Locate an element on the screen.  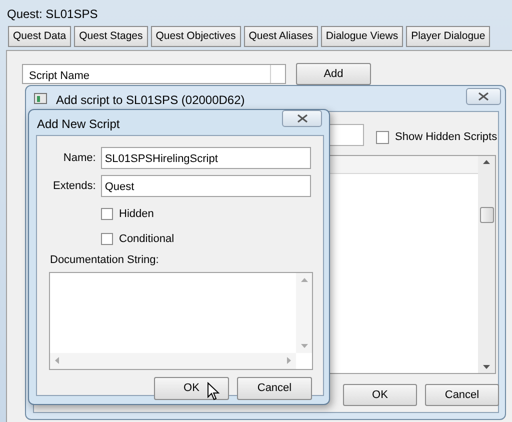
field-label: Extends: is located at coordinates (74, 186).